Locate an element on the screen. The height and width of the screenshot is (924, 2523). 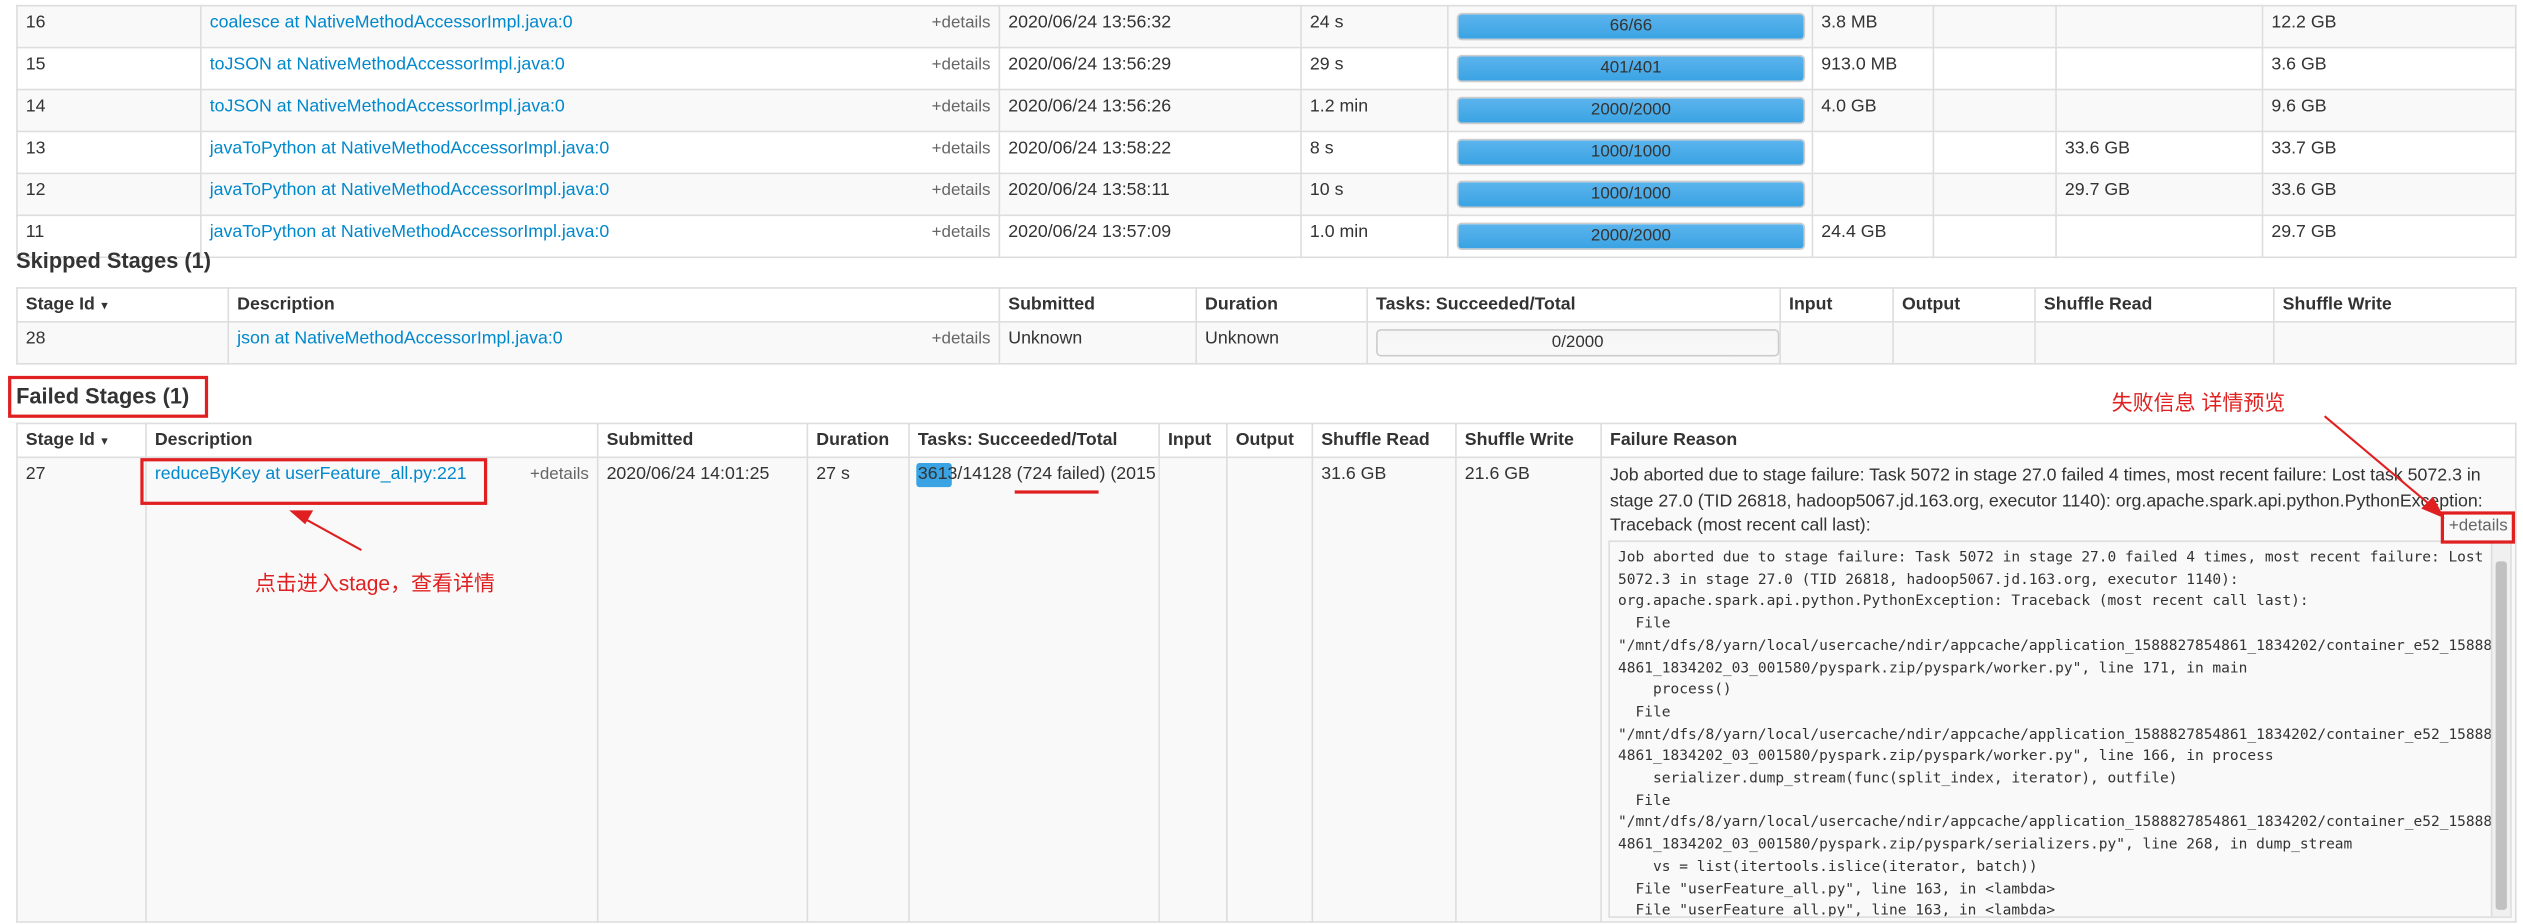
stage-id: 12 is located at coordinates (109, 194).